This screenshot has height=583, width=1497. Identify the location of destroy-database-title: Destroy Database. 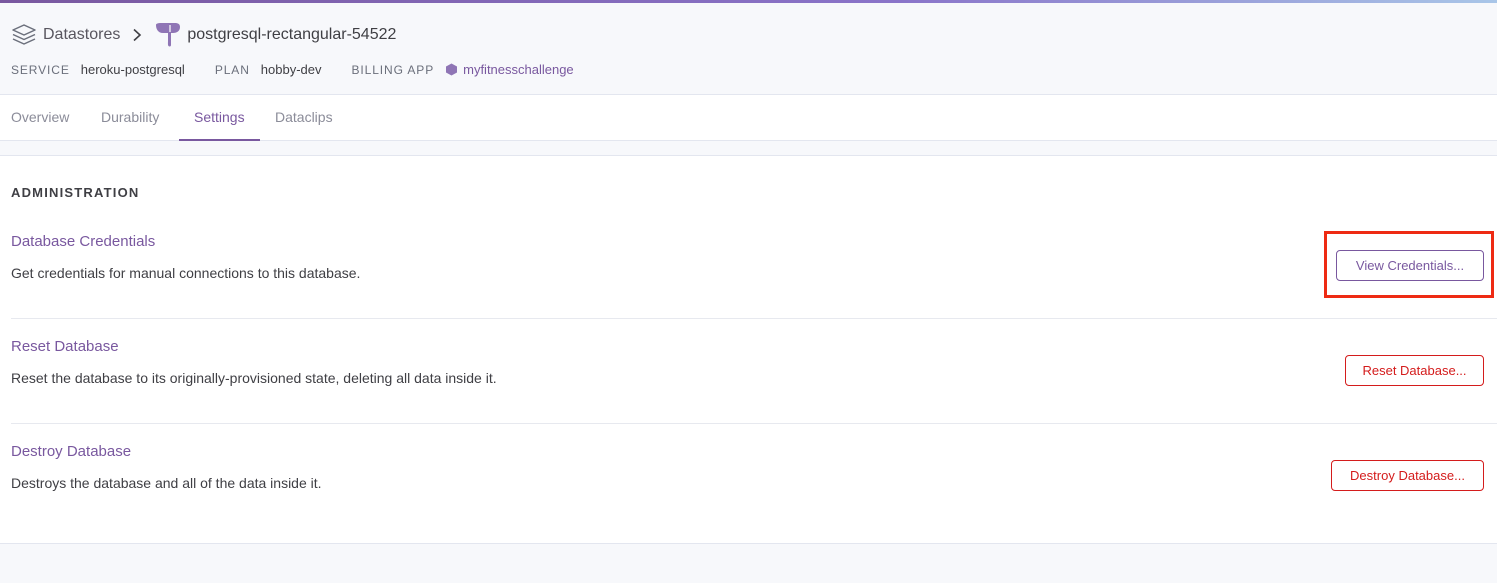
(71, 451).